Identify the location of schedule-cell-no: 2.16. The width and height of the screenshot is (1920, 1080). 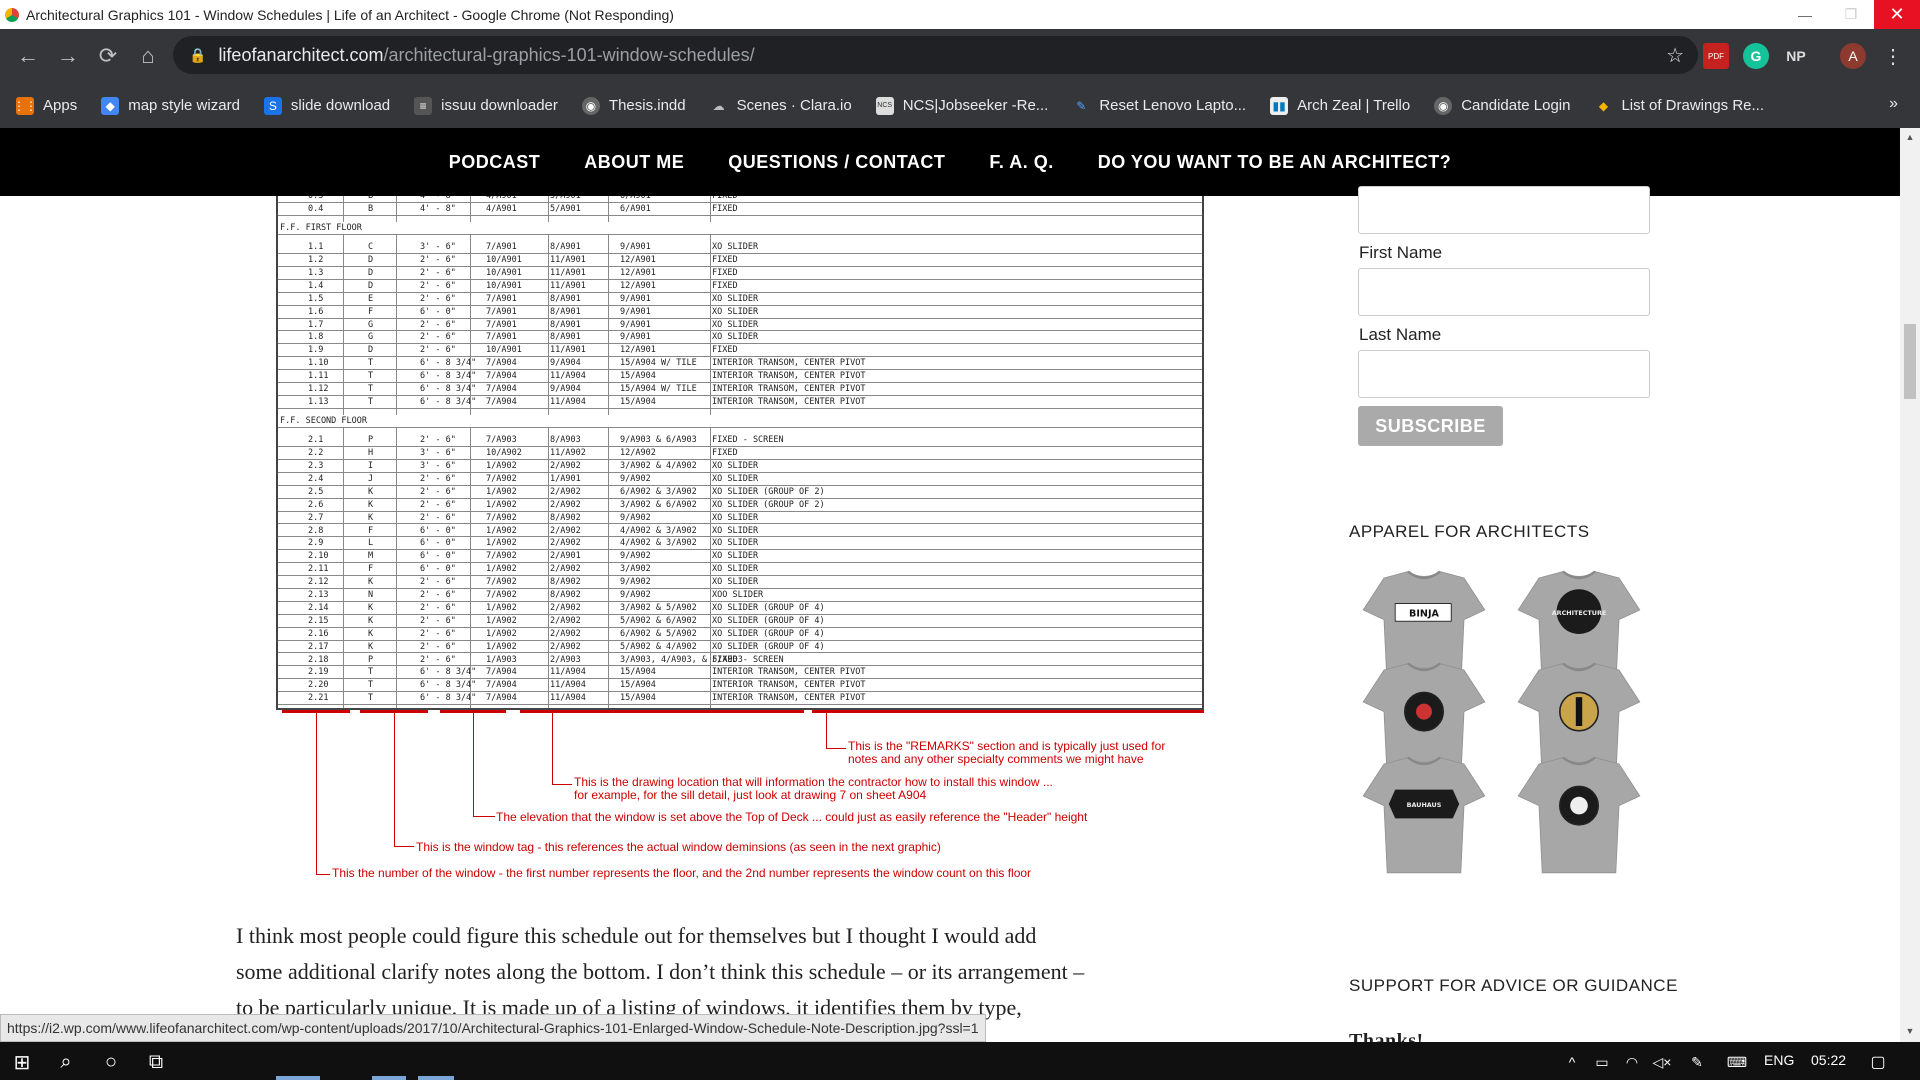
(318, 633).